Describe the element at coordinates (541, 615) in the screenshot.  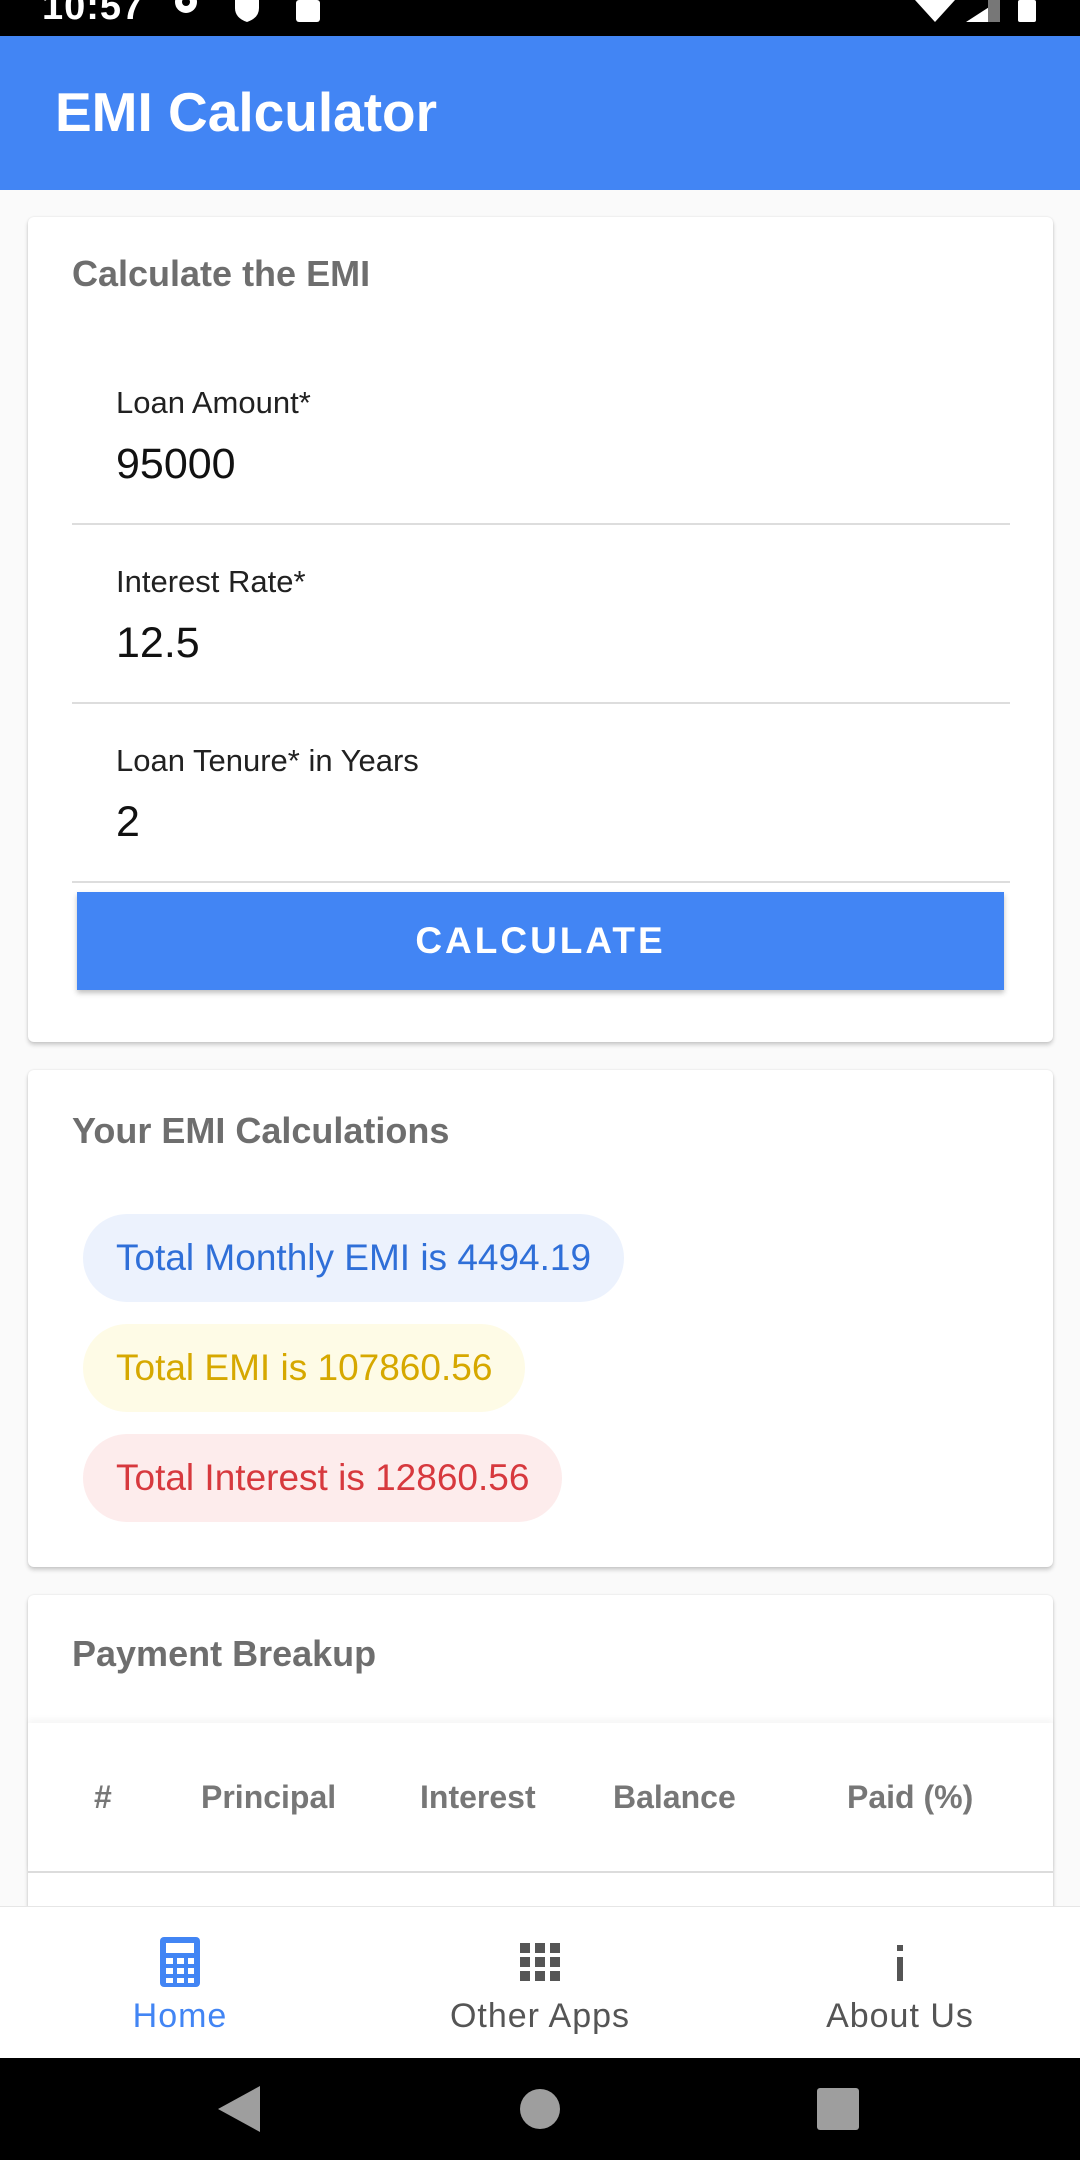
I see `interest-rate-field: Interest Rate*` at that location.